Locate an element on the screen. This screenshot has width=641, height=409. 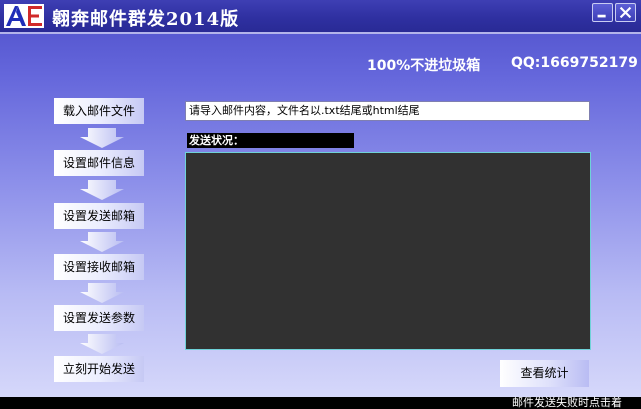
title-bar: 翱奔邮件群发2014版 is located at coordinates (320, 16).